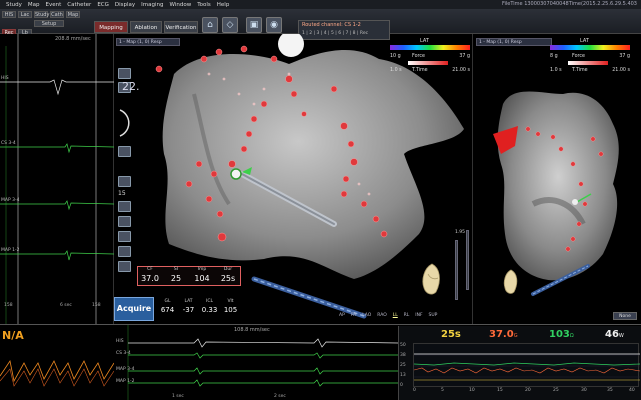 The height and width of the screenshot is (400, 641). Describe the element at coordinates (146, 27) in the screenshot. I see `tab-ablation: Ablation` at that location.